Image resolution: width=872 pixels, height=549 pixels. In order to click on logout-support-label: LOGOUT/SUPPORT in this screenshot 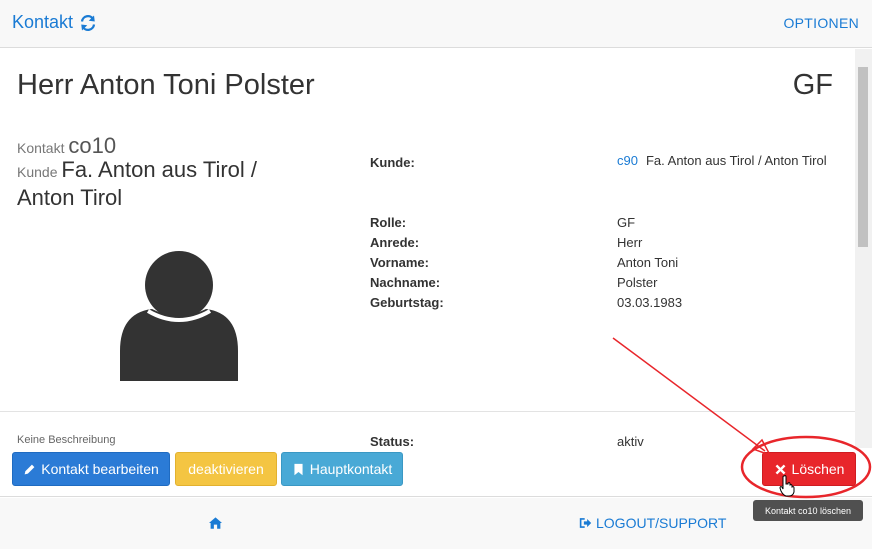, I will do `click(661, 523)`.